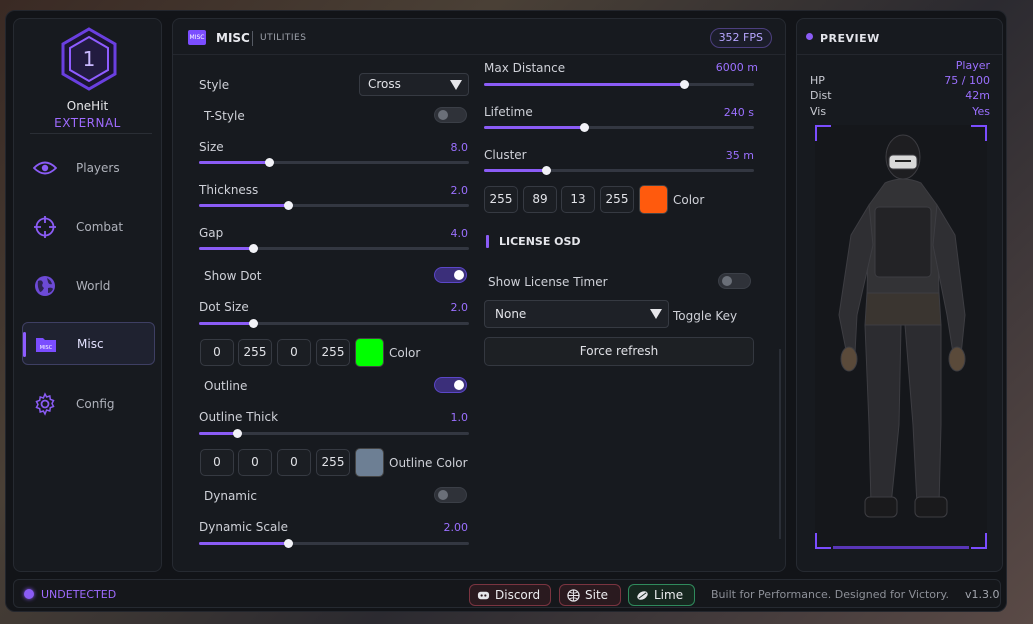 This screenshot has width=1033, height=624. Describe the element at coordinates (540, 199) in the screenshot. I see `world-color-g-input: 89` at that location.